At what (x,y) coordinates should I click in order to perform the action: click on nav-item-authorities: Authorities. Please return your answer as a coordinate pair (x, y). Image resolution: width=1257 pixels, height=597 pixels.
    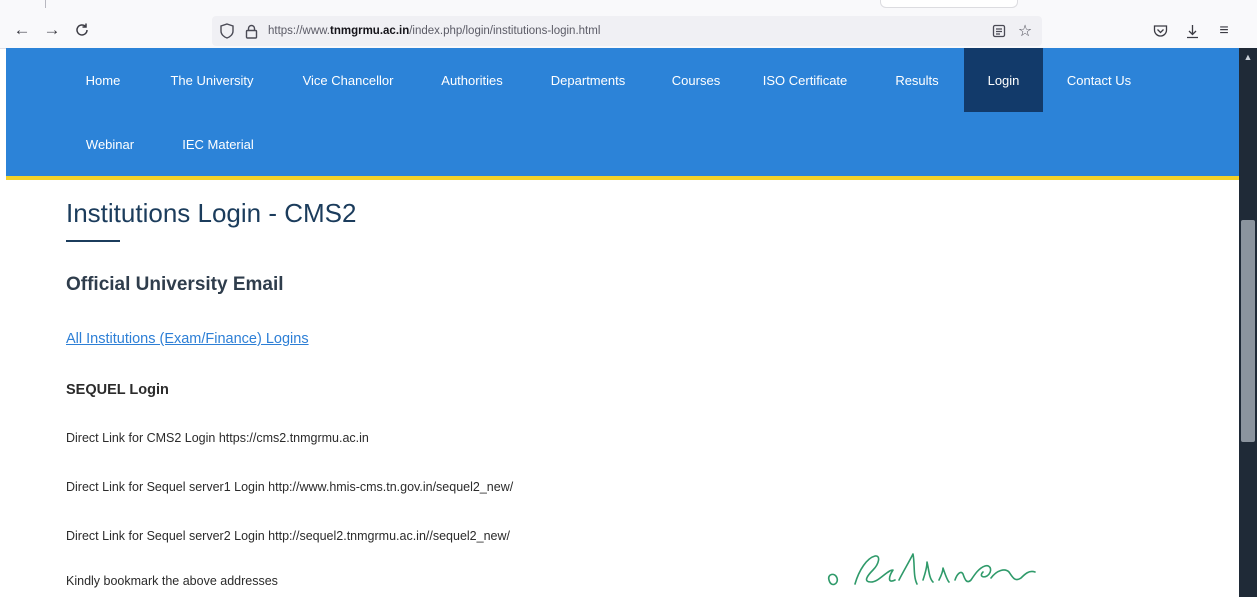
    Looking at the image, I should click on (472, 80).